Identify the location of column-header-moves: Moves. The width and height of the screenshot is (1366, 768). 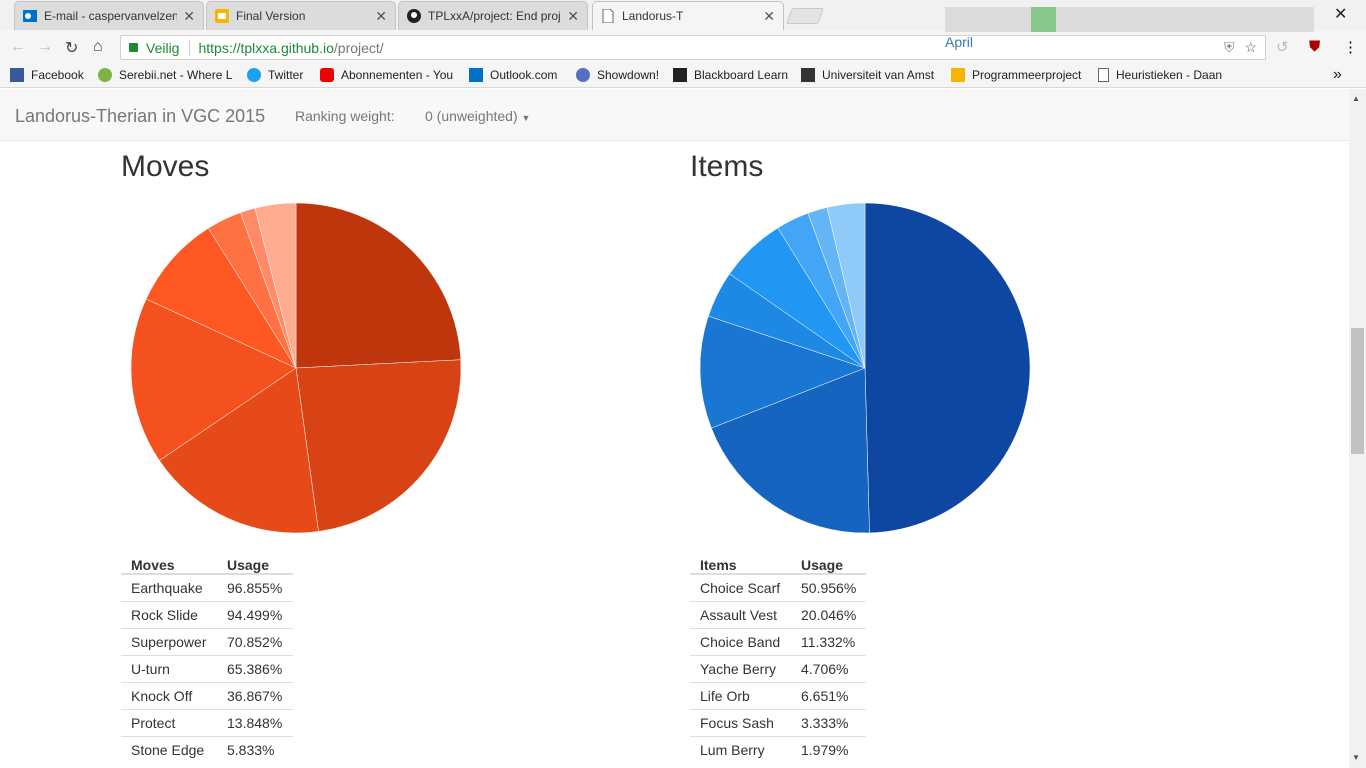
(169, 561).